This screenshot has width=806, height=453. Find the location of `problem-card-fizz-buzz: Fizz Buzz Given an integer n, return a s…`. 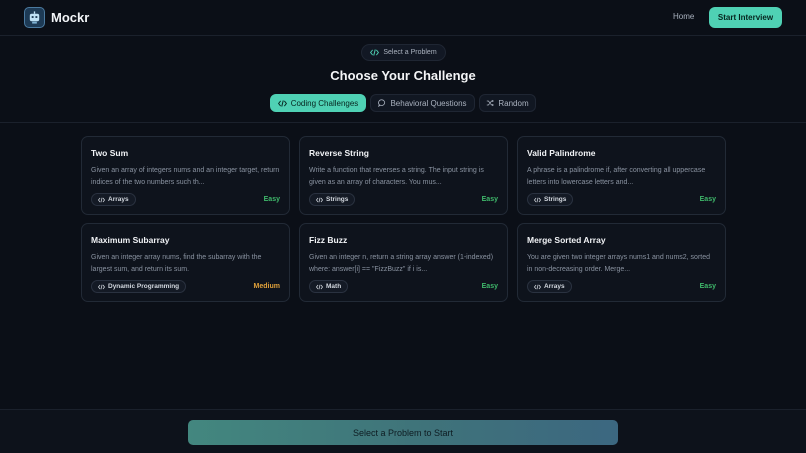

problem-card-fizz-buzz: Fizz Buzz Given an integer n, return a s… is located at coordinates (403, 262).